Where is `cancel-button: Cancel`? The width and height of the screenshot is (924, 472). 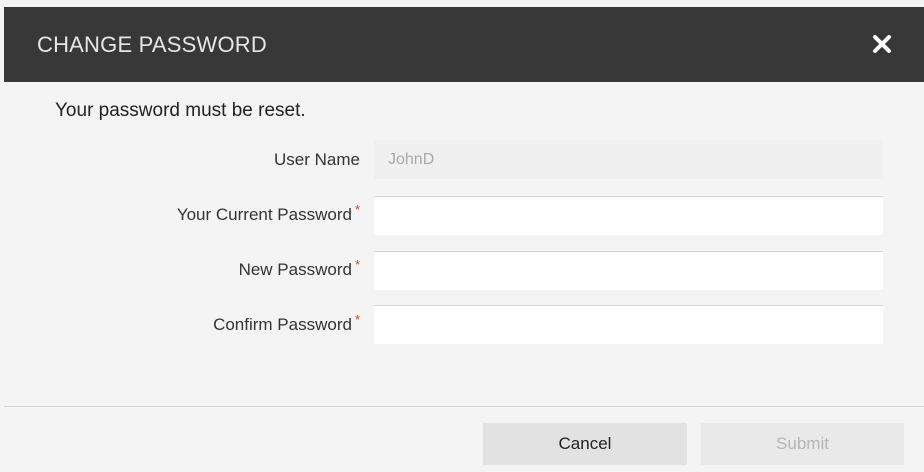
cancel-button: Cancel is located at coordinates (585, 444).